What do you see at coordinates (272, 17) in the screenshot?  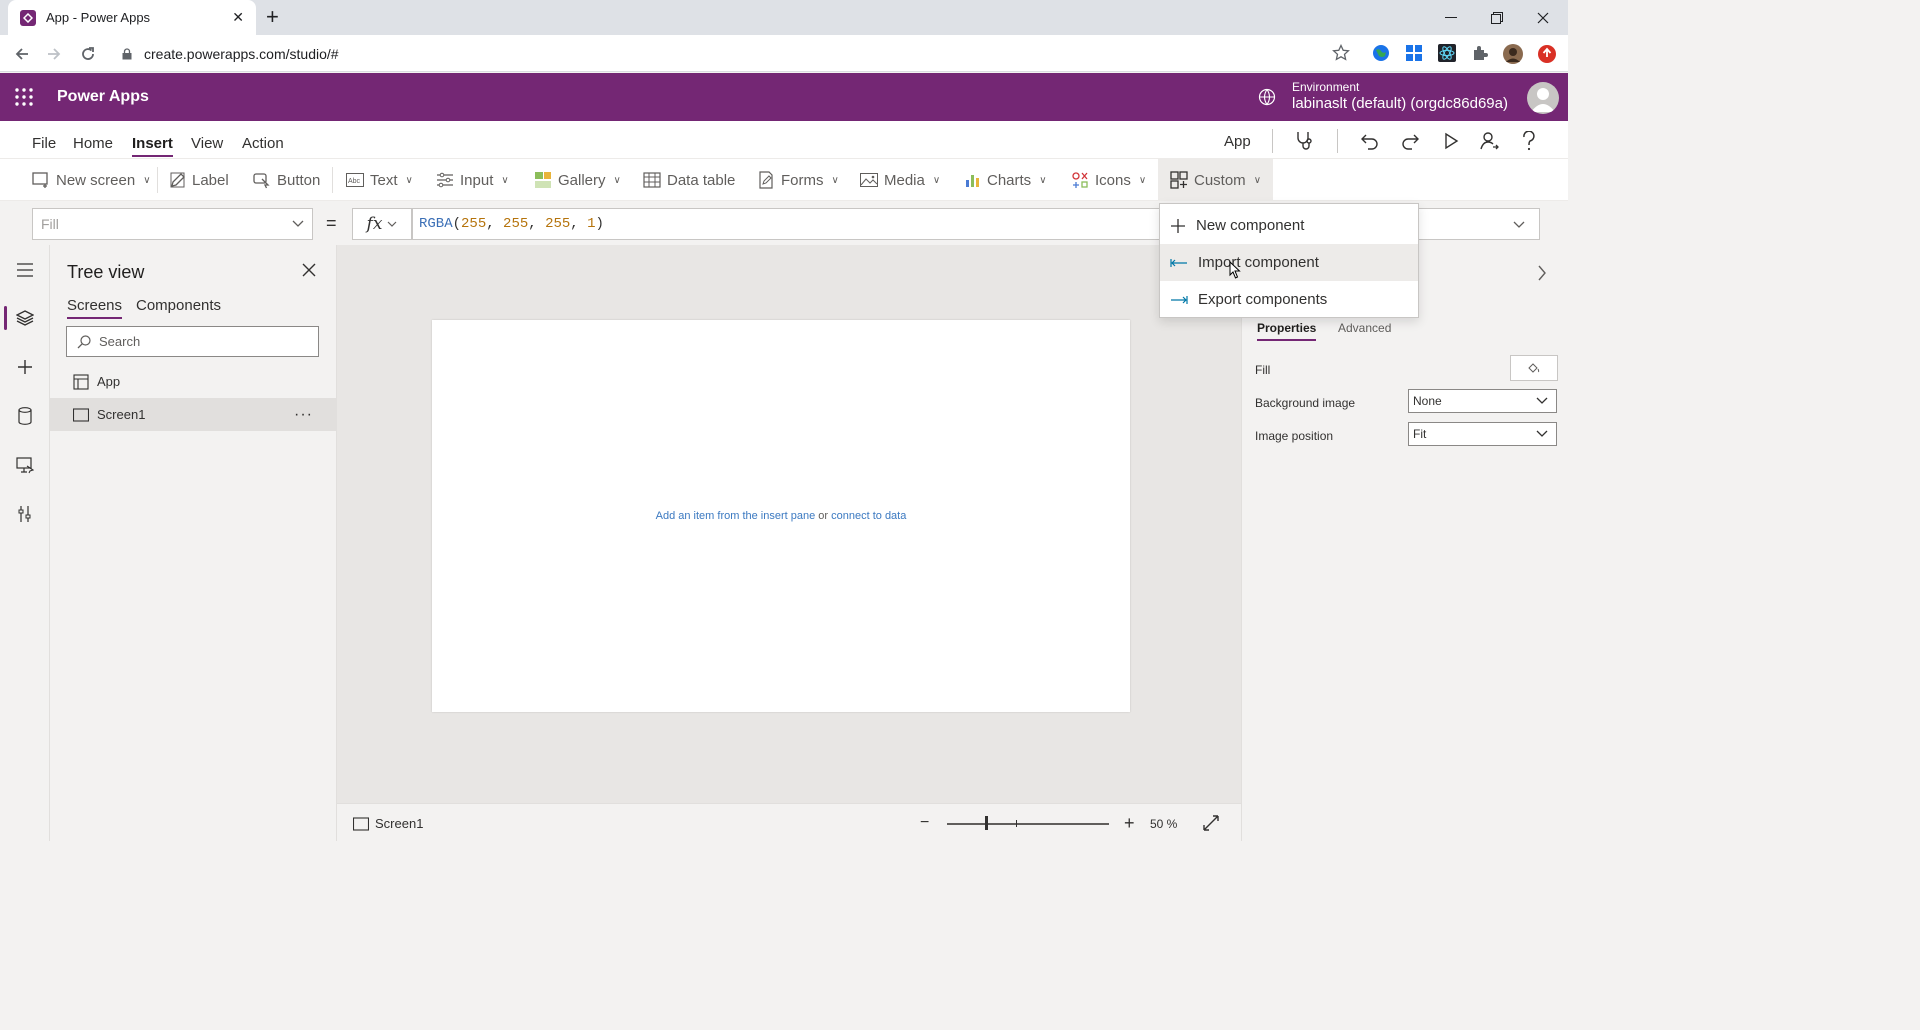 I see `new-tab-icon: +` at bounding box center [272, 17].